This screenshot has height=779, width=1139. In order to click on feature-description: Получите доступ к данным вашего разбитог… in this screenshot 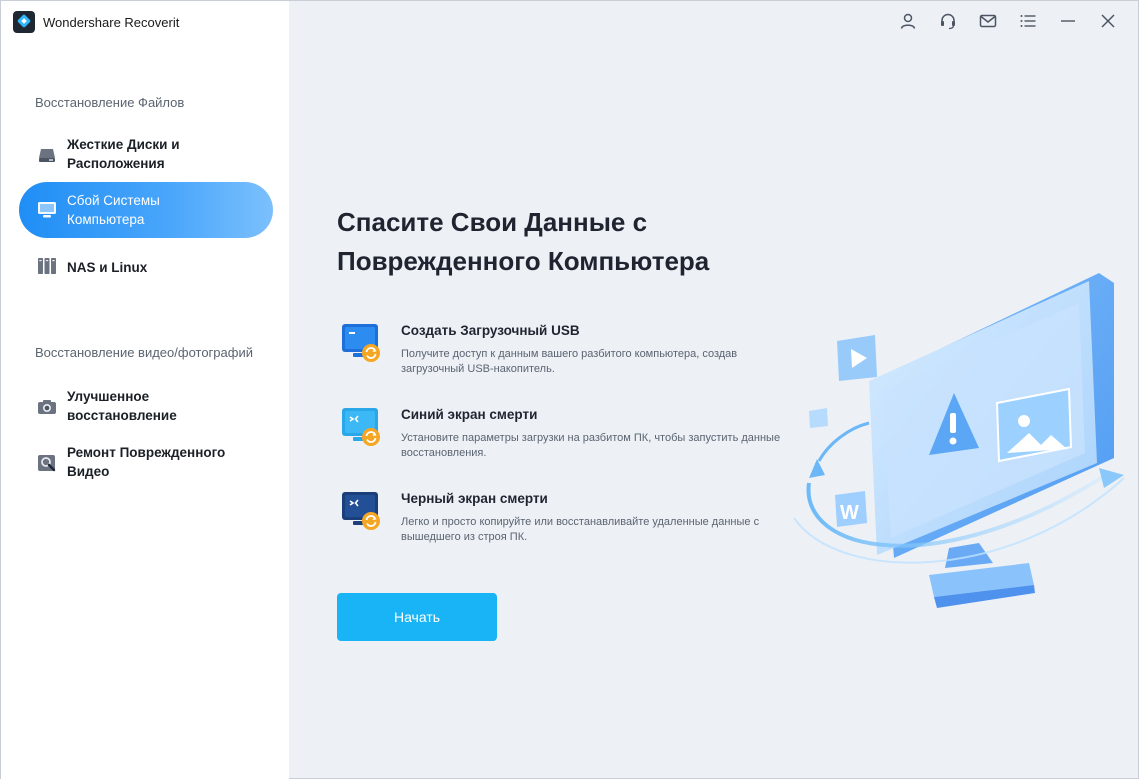, I will do `click(569, 361)`.